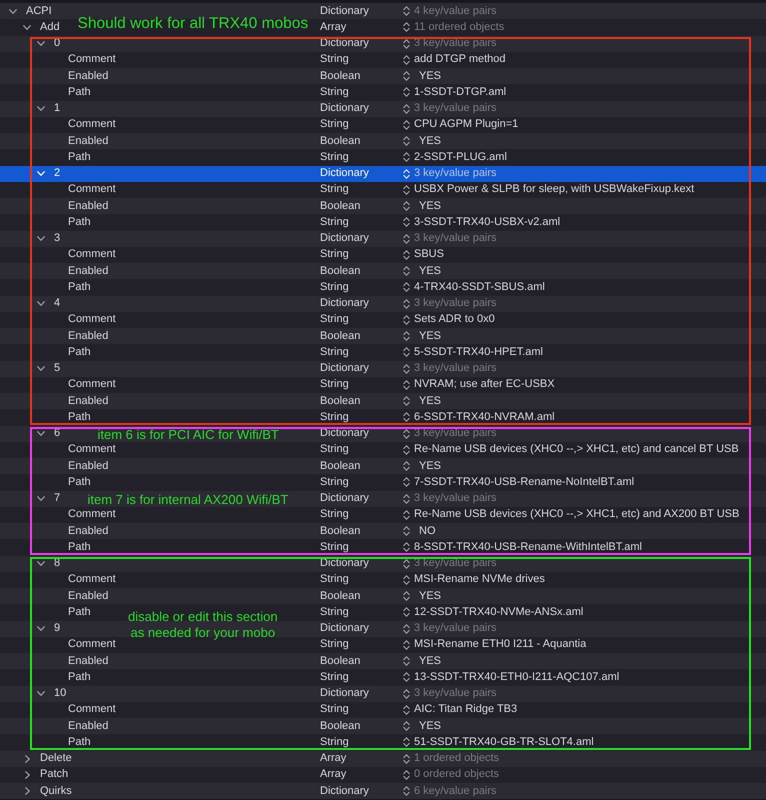  Describe the element at coordinates (430, 336) in the screenshot. I see `value-text: YES` at that location.